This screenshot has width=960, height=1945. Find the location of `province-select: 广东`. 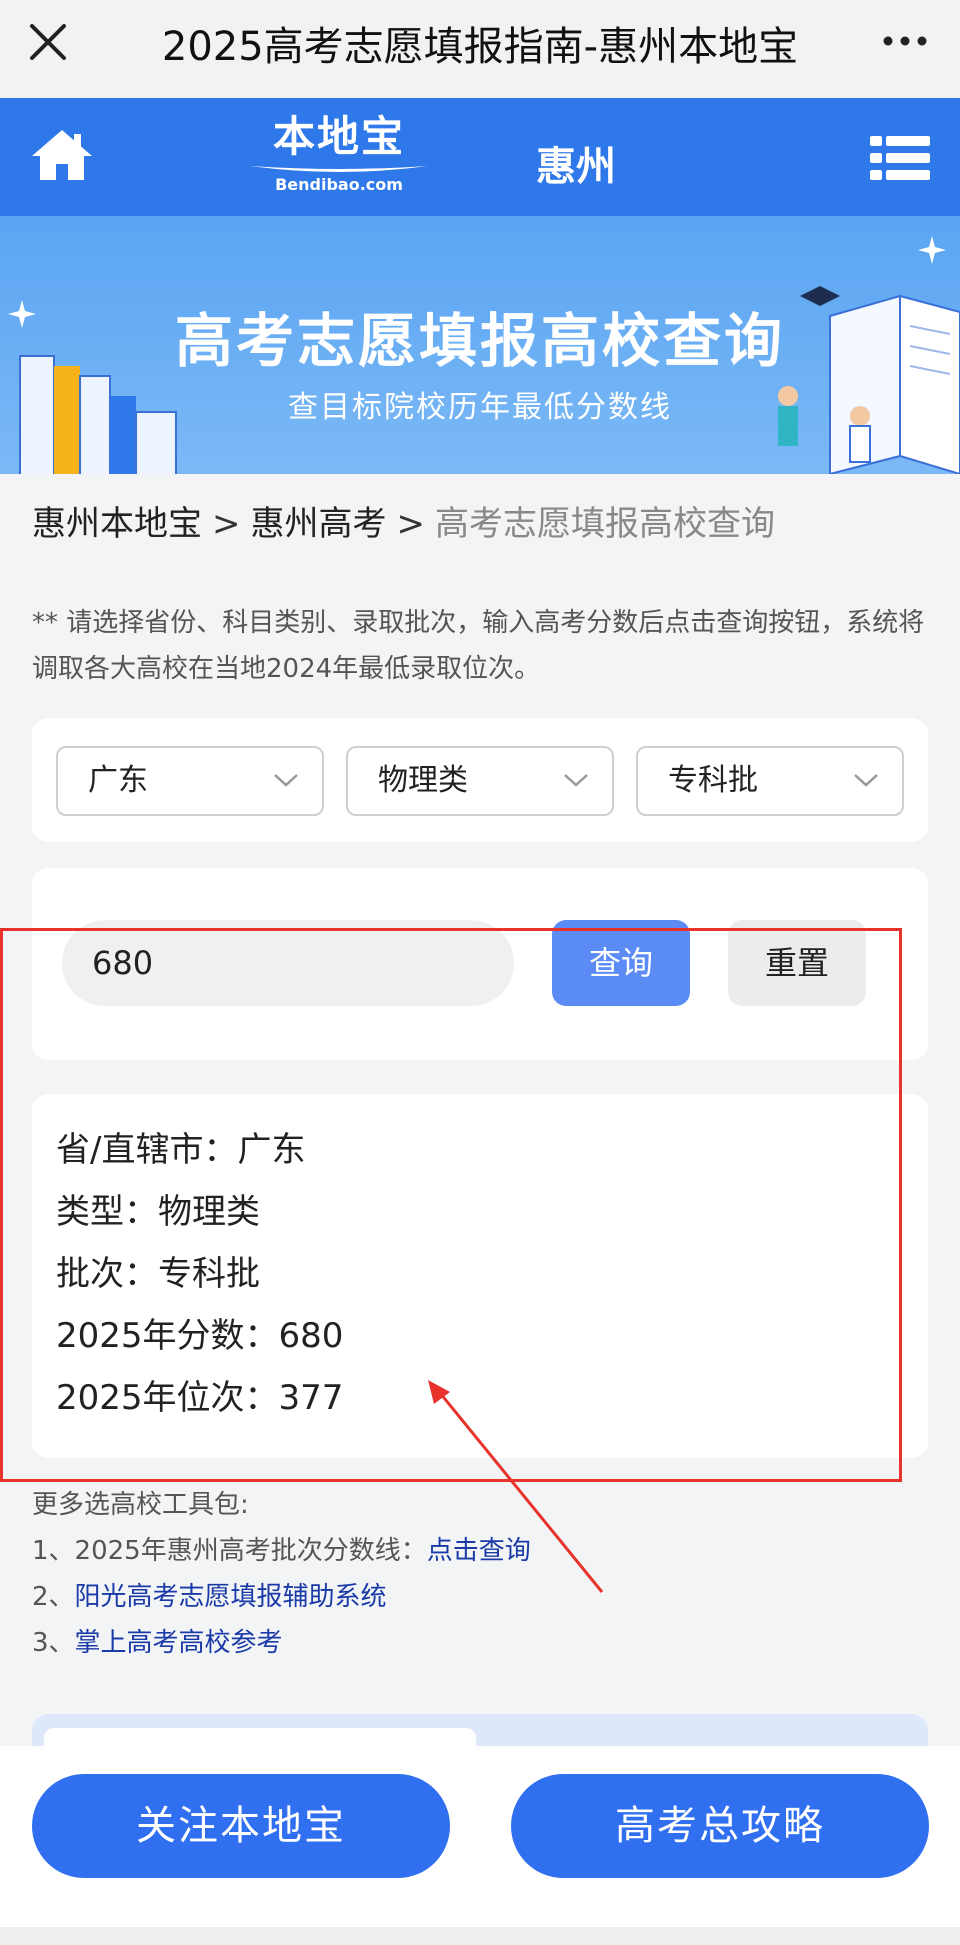

province-select: 广东 is located at coordinates (190, 781).